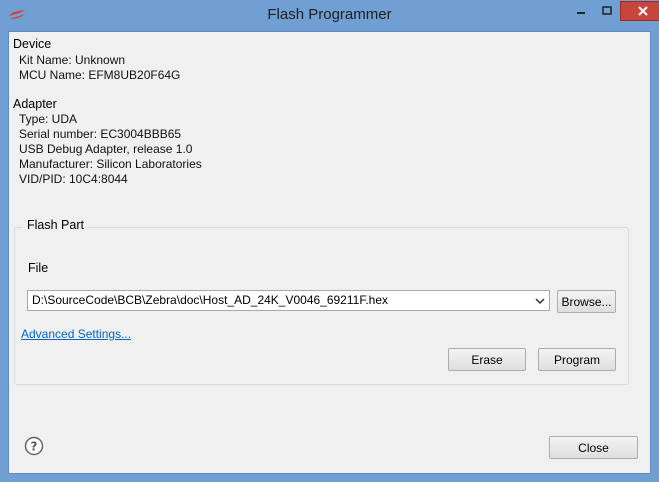 Image resolution: width=659 pixels, height=482 pixels. Describe the element at coordinates (540, 301) in the screenshot. I see `chevron-down-icon` at that location.